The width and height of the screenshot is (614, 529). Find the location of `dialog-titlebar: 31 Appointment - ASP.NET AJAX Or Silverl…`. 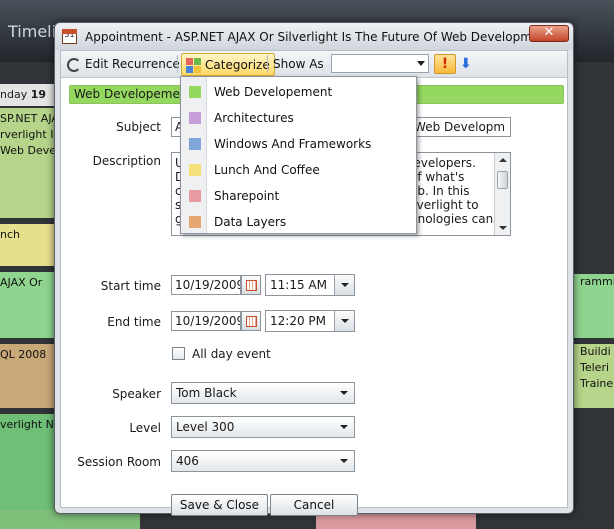

dialog-titlebar: 31 Appointment - ASP.NET AJAX Or Silverl… is located at coordinates (314, 36).